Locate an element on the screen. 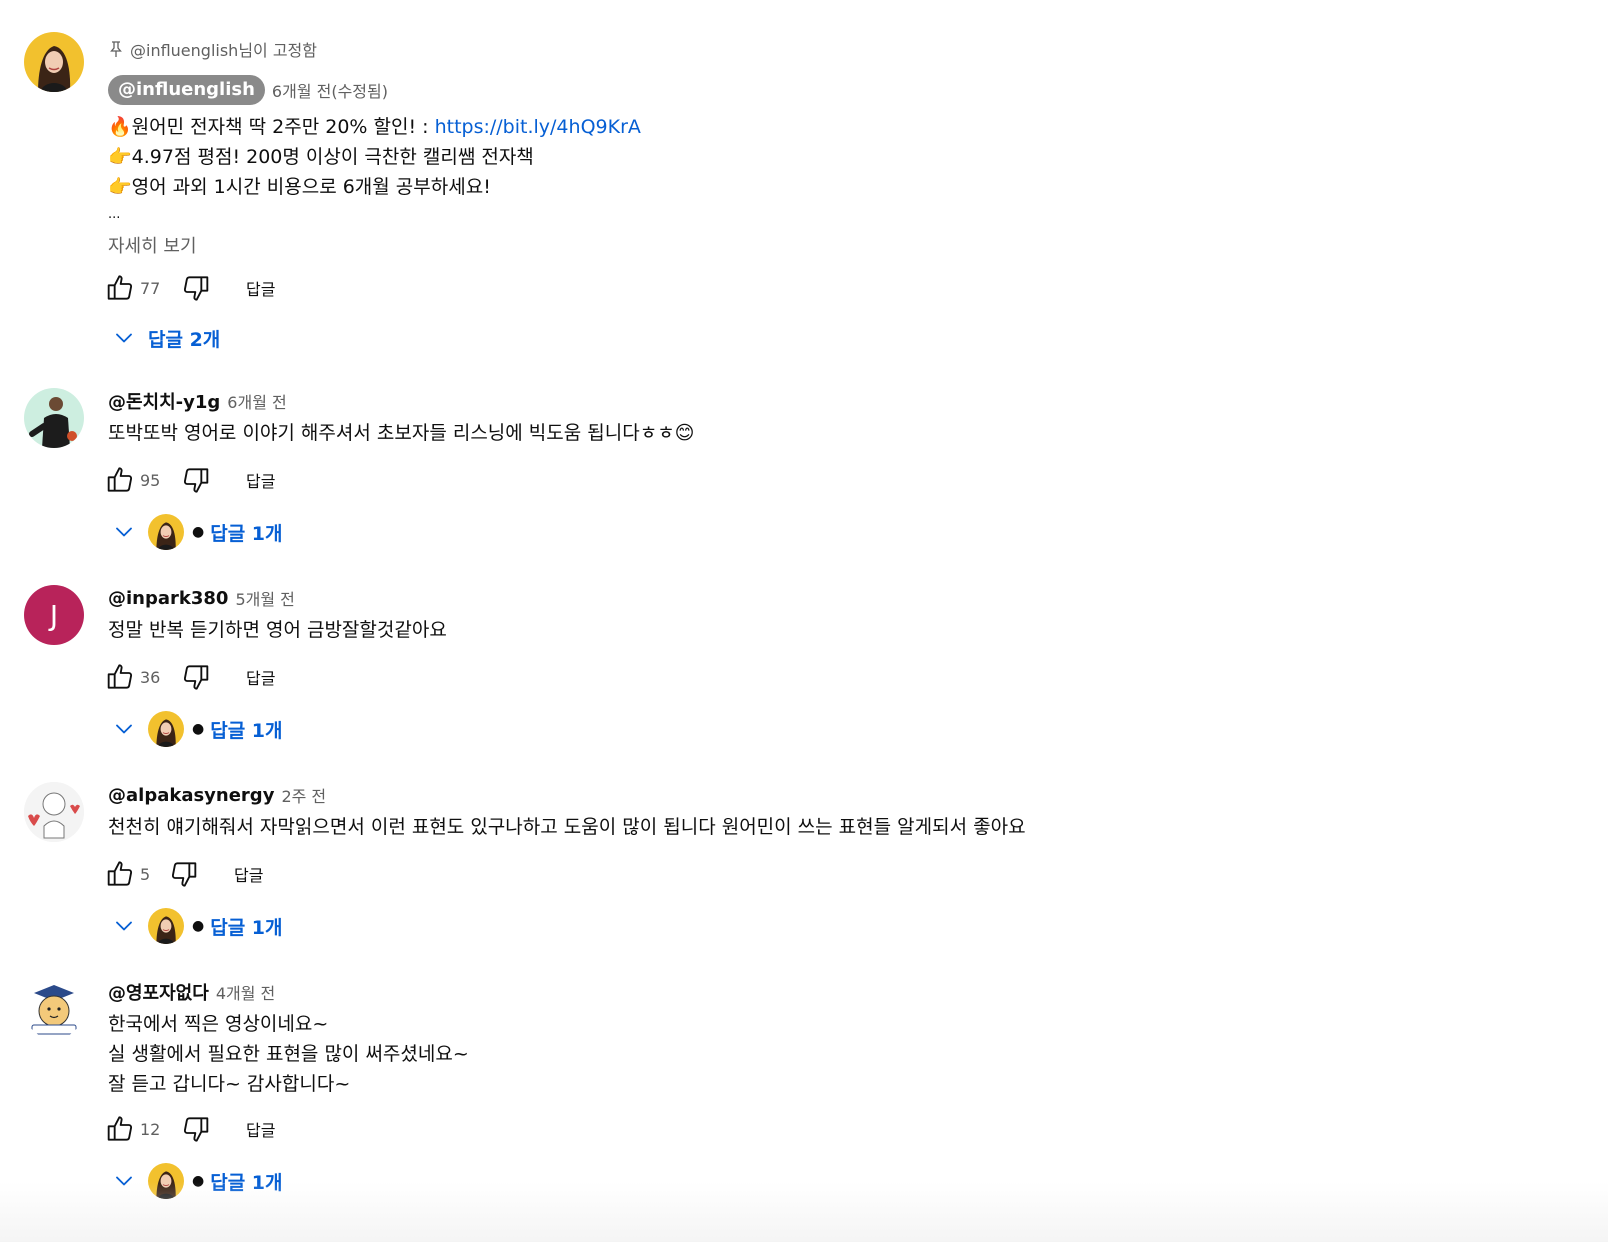  like-count: 5 is located at coordinates (145, 874).